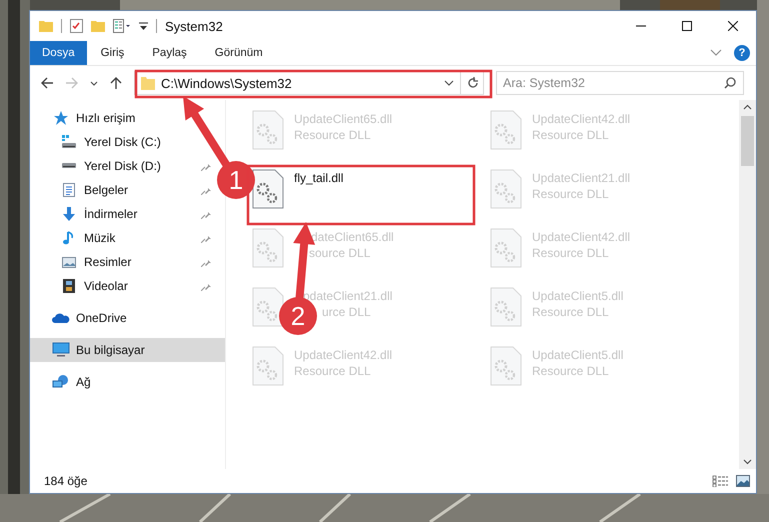 The width and height of the screenshot is (769, 522). I want to click on arrow-right-icon, so click(72, 83).